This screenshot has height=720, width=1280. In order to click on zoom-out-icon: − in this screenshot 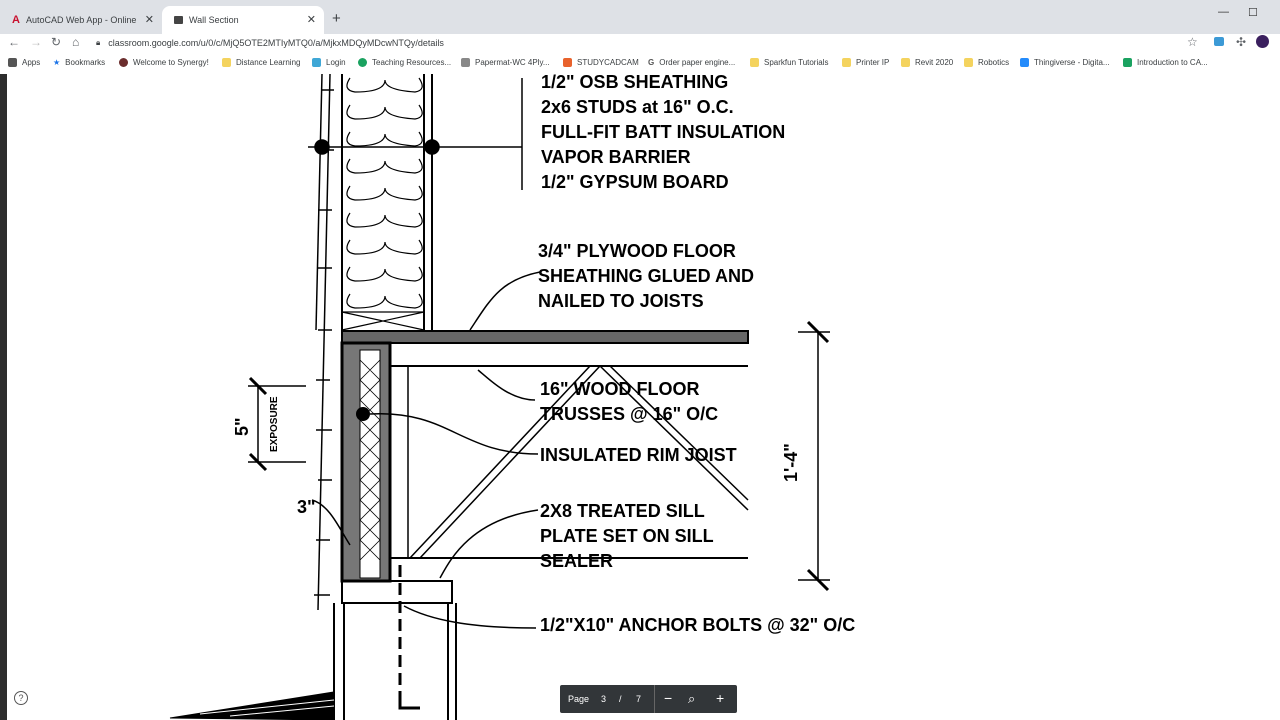, I will do `click(668, 698)`.